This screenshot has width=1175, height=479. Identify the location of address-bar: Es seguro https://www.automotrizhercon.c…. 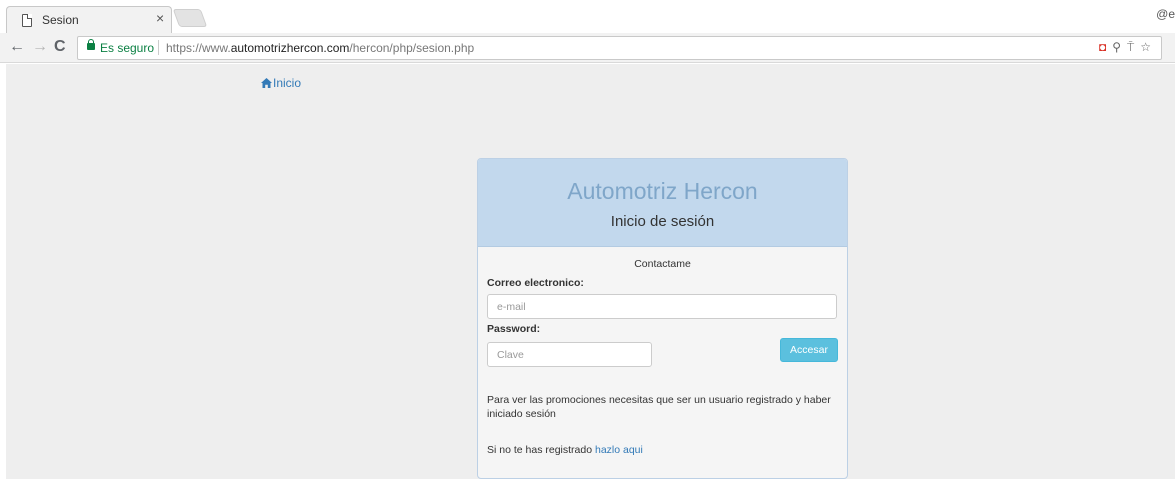
(619, 48).